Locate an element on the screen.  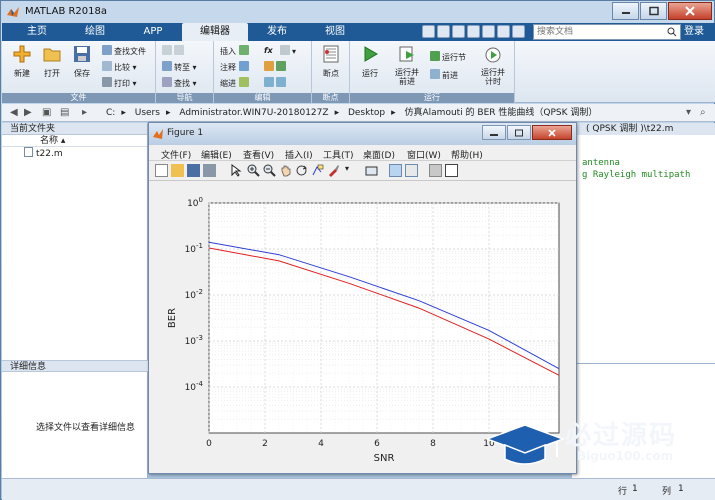
toolstrip-tabs: 主页 绘图 APP 编辑器 发布 视图 登录 is located at coordinates (358, 32).